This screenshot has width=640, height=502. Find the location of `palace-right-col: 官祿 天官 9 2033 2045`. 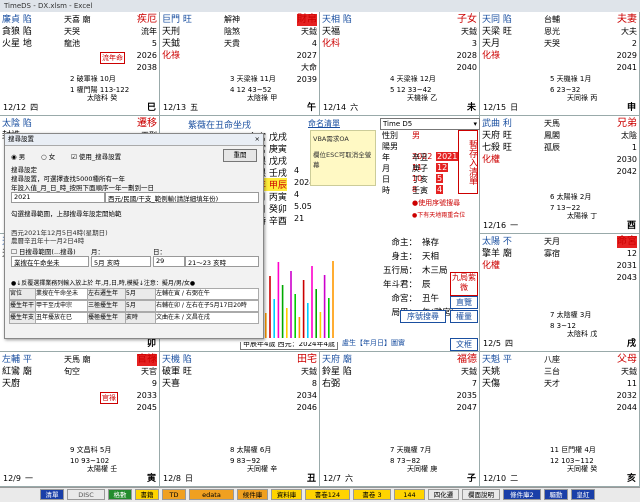

palace-right-col: 官祿 天官 9 2033 2045 is located at coordinates (146, 384).